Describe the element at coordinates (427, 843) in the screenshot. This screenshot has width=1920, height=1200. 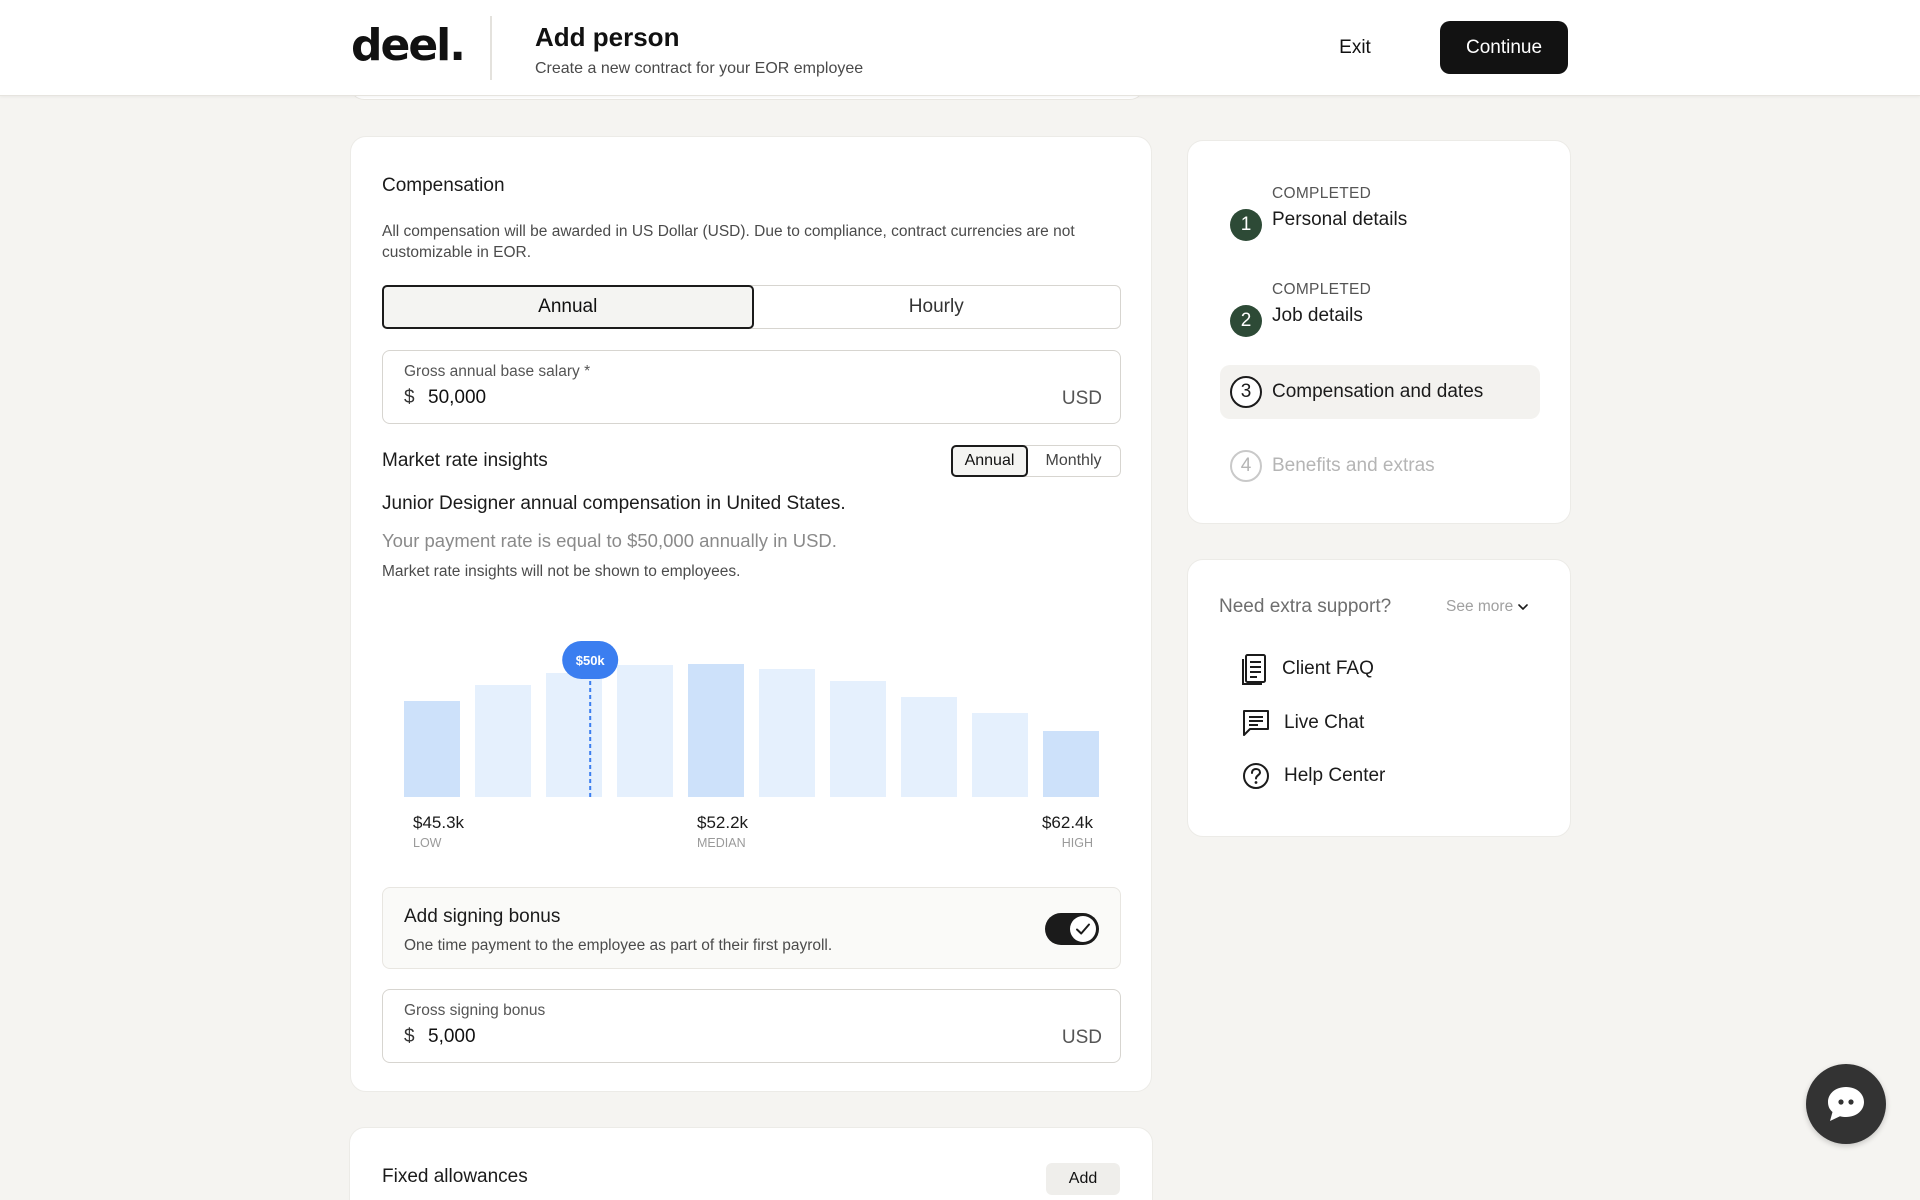
I see `chart-tick-caption: LOW` at that location.